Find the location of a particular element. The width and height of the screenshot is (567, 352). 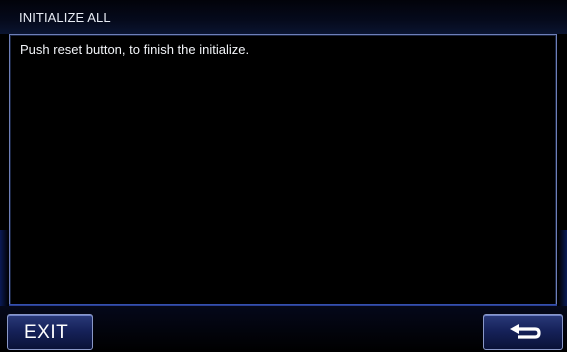

left-edge-glow is located at coordinates (4, 270).